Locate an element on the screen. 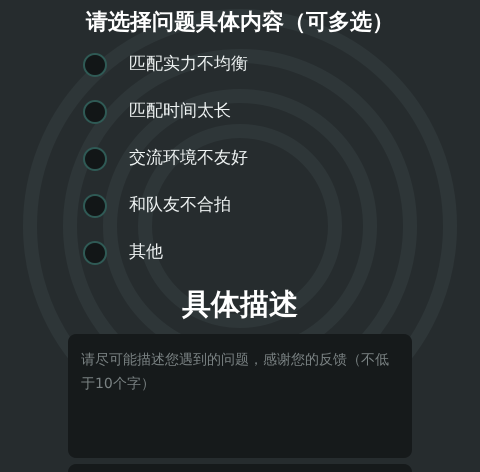  option-label: 其他 is located at coordinates (146, 253).